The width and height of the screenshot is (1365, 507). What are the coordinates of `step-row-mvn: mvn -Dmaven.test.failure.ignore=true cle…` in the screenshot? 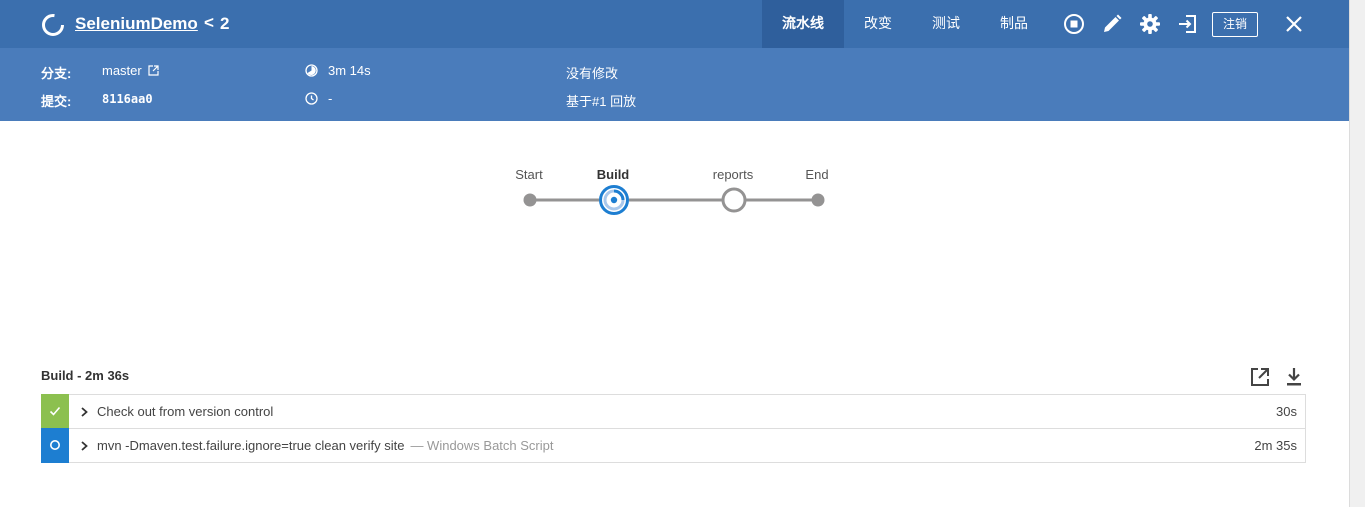 It's located at (673, 445).